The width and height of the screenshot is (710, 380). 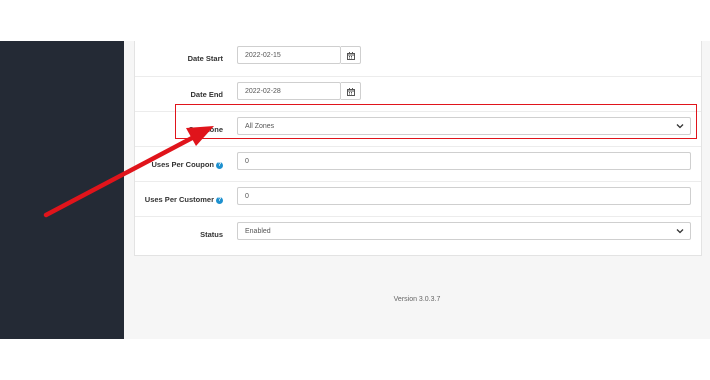 What do you see at coordinates (128, 172) in the screenshot?
I see `annotation-arrow-icon` at bounding box center [128, 172].